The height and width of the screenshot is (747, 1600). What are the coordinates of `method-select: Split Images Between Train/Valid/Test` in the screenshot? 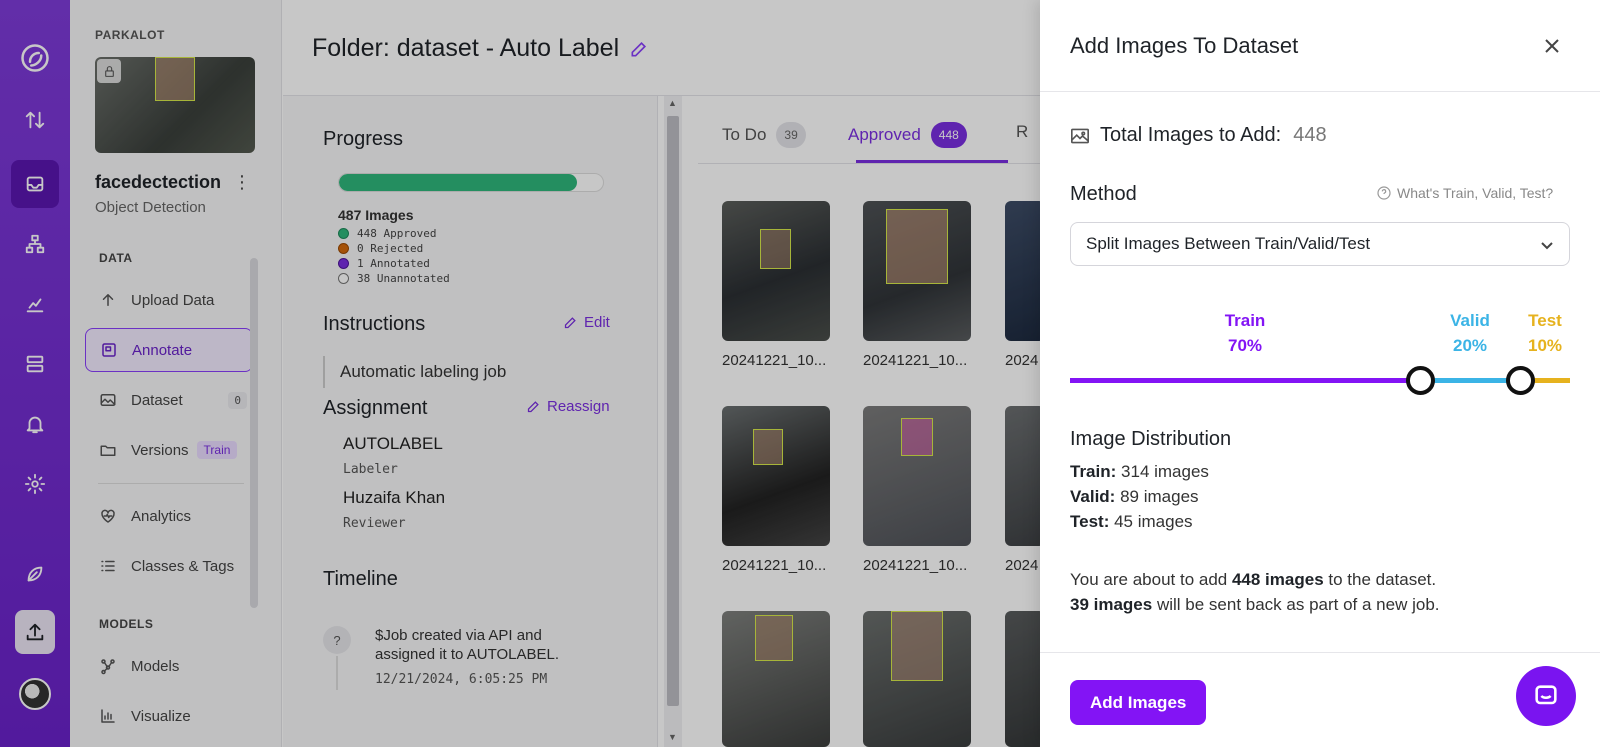 It's located at (1320, 244).